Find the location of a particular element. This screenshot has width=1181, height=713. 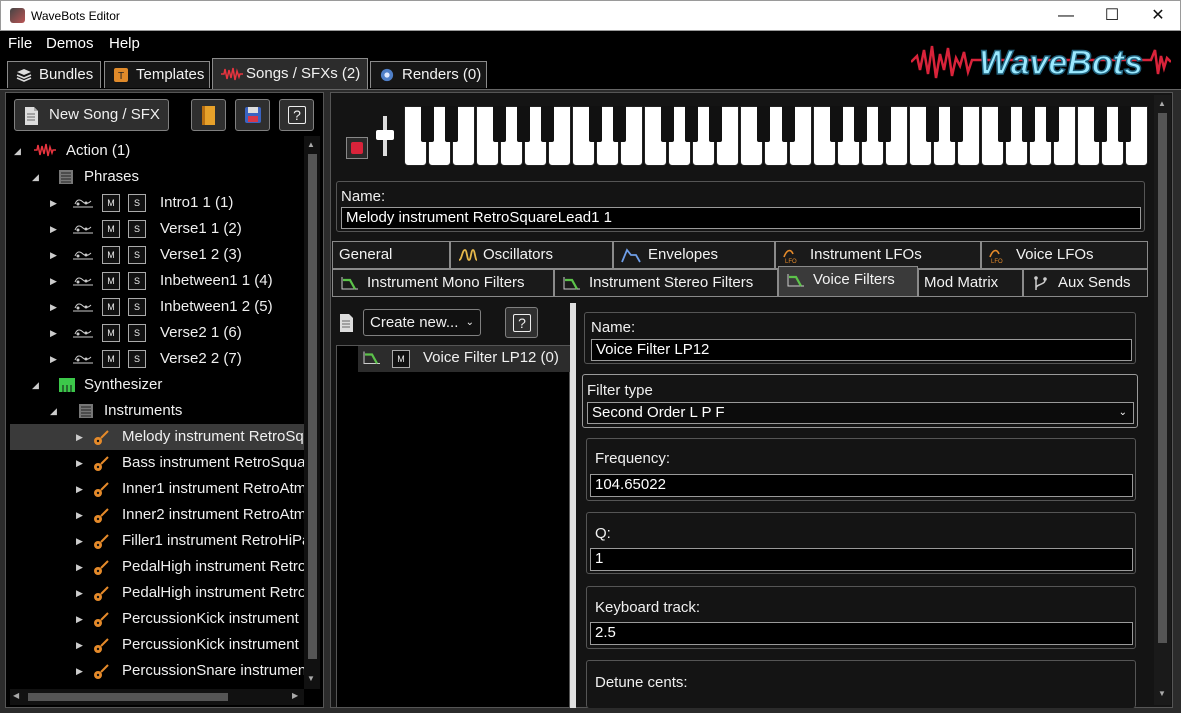

tab-mod-matrix: Mod Matrix is located at coordinates (970, 283).